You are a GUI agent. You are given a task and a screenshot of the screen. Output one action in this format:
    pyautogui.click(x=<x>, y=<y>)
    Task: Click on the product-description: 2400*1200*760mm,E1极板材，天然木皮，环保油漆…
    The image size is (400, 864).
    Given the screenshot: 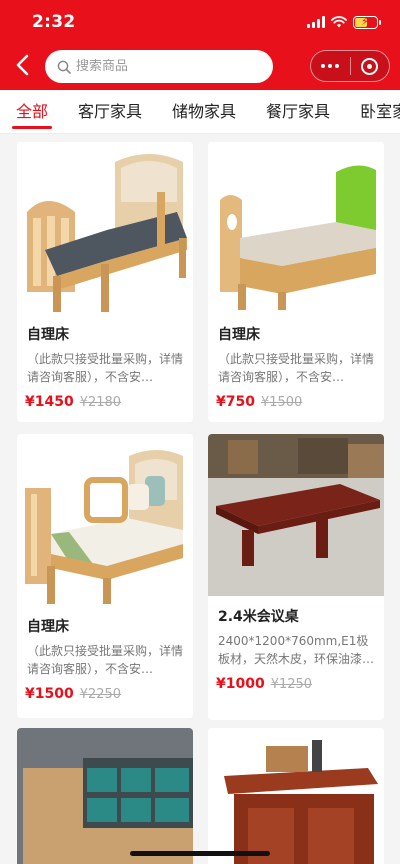 What is the action you would take?
    pyautogui.click(x=296, y=650)
    